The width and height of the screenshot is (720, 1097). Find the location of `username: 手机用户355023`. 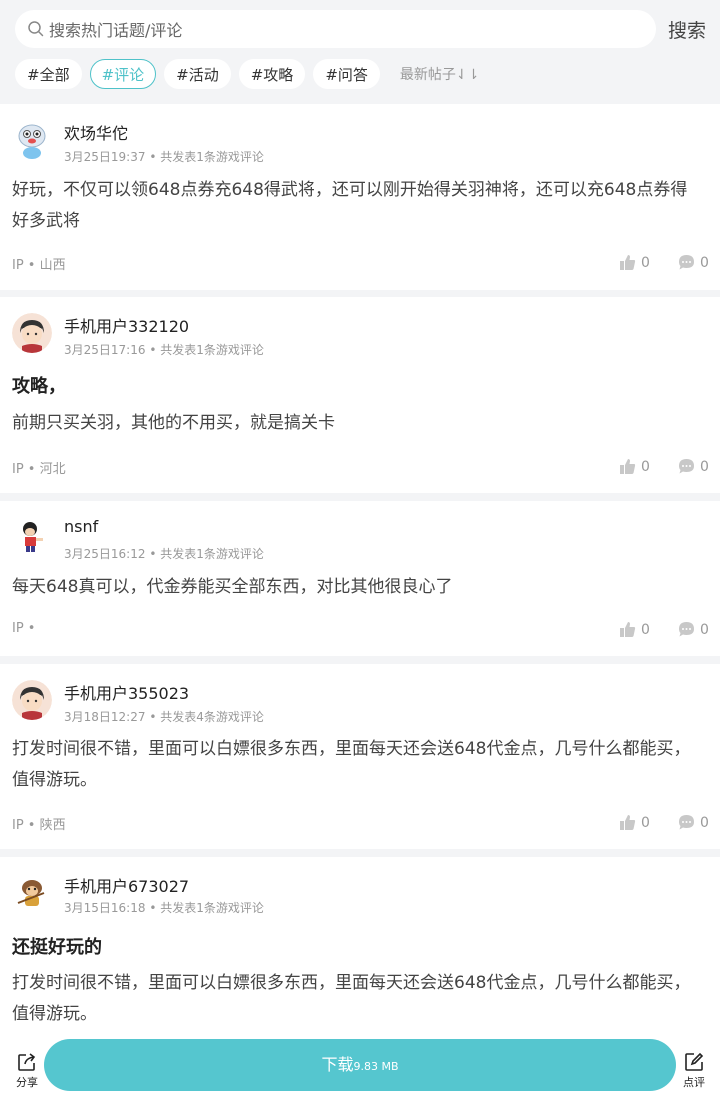

username: 手机用户355023 is located at coordinates (126, 692).